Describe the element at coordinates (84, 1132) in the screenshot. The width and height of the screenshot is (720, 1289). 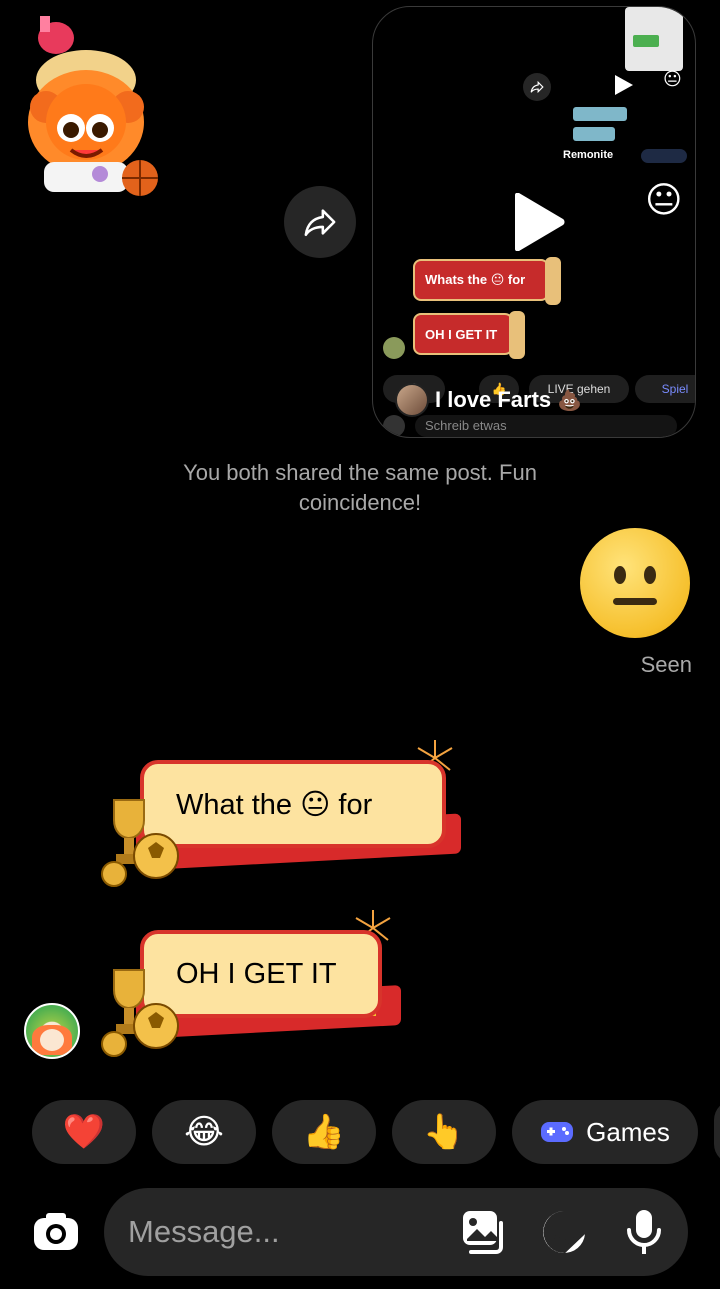
I see `reaction-heart: ❤️` at that location.